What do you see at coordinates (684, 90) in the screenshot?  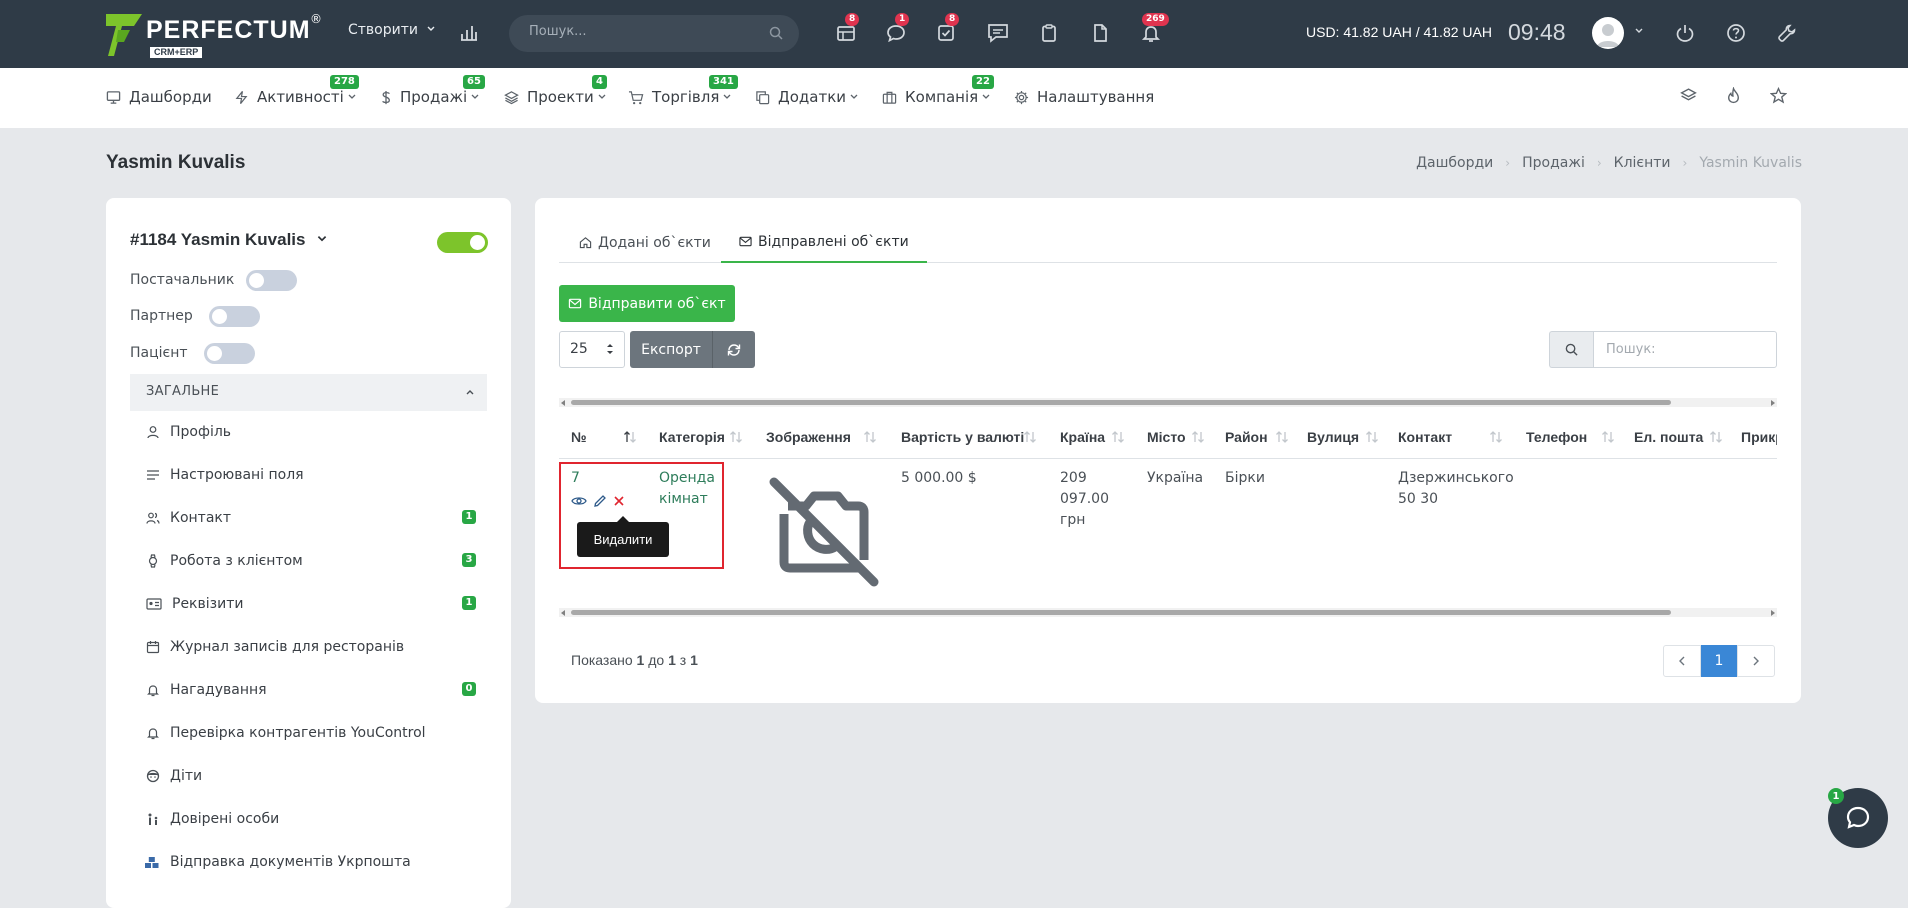 I see `nav-trade: Торгівля 341` at bounding box center [684, 90].